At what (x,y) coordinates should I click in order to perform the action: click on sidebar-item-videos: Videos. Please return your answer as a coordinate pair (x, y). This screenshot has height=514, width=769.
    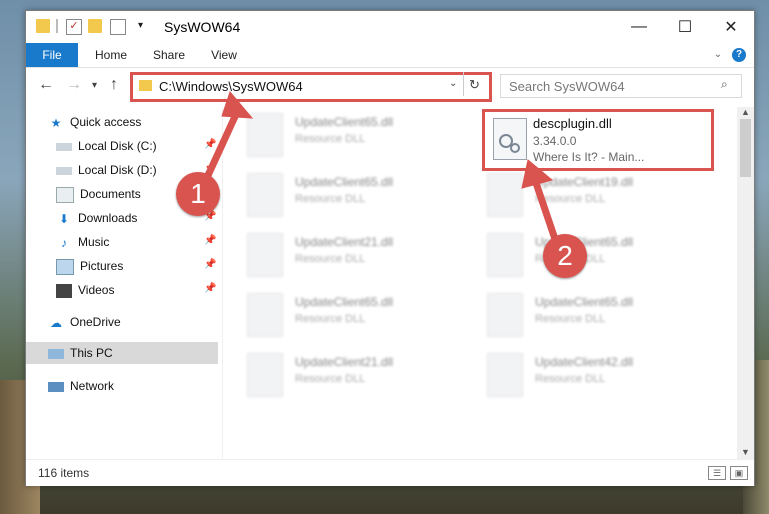
    Looking at the image, I should click on (85, 290).